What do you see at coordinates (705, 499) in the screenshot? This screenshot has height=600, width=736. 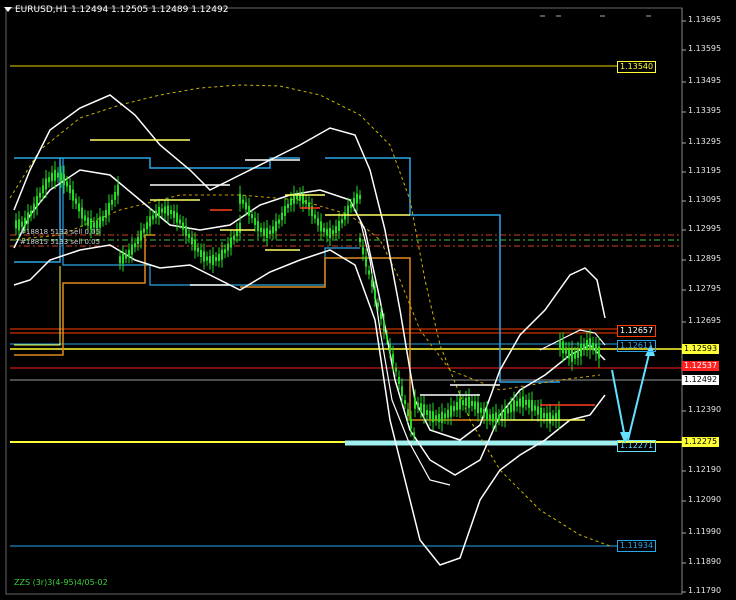 I see `price-tick: 1.12090` at bounding box center [705, 499].